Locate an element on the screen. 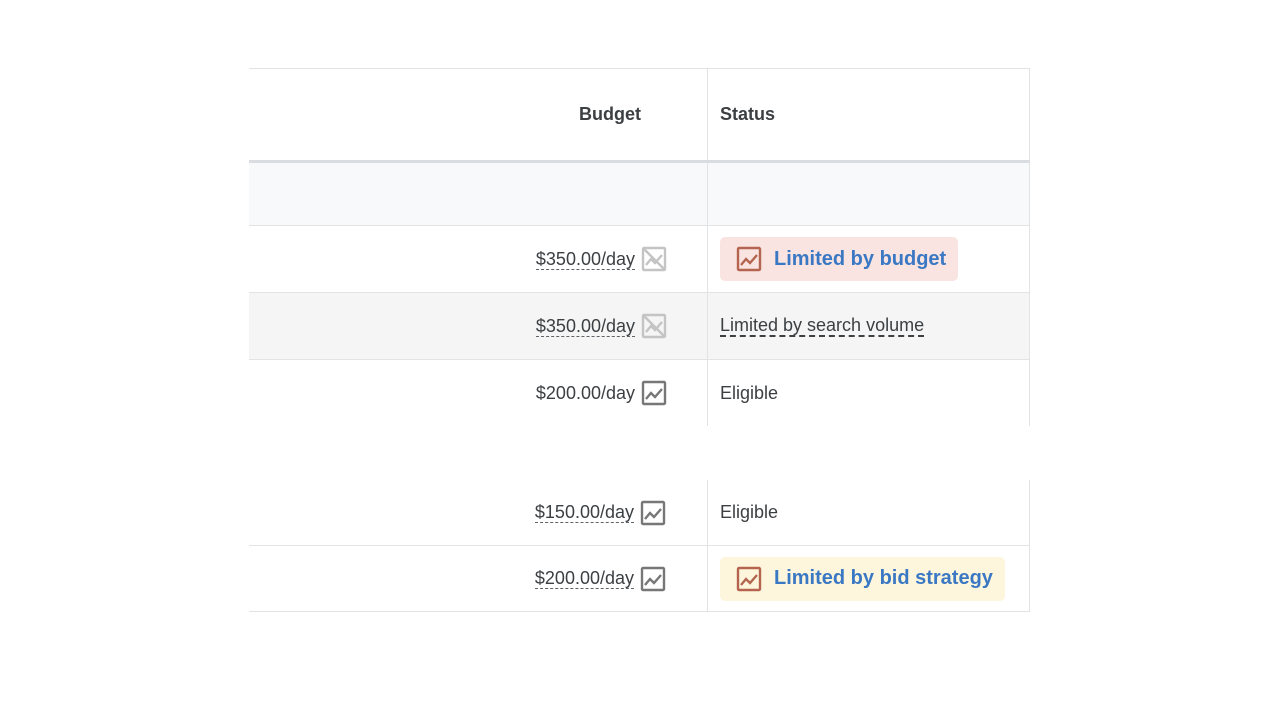 Image resolution: width=1280 pixels, height=720 pixels. table-row: $150.00/day Eligible is located at coordinates (639, 513).